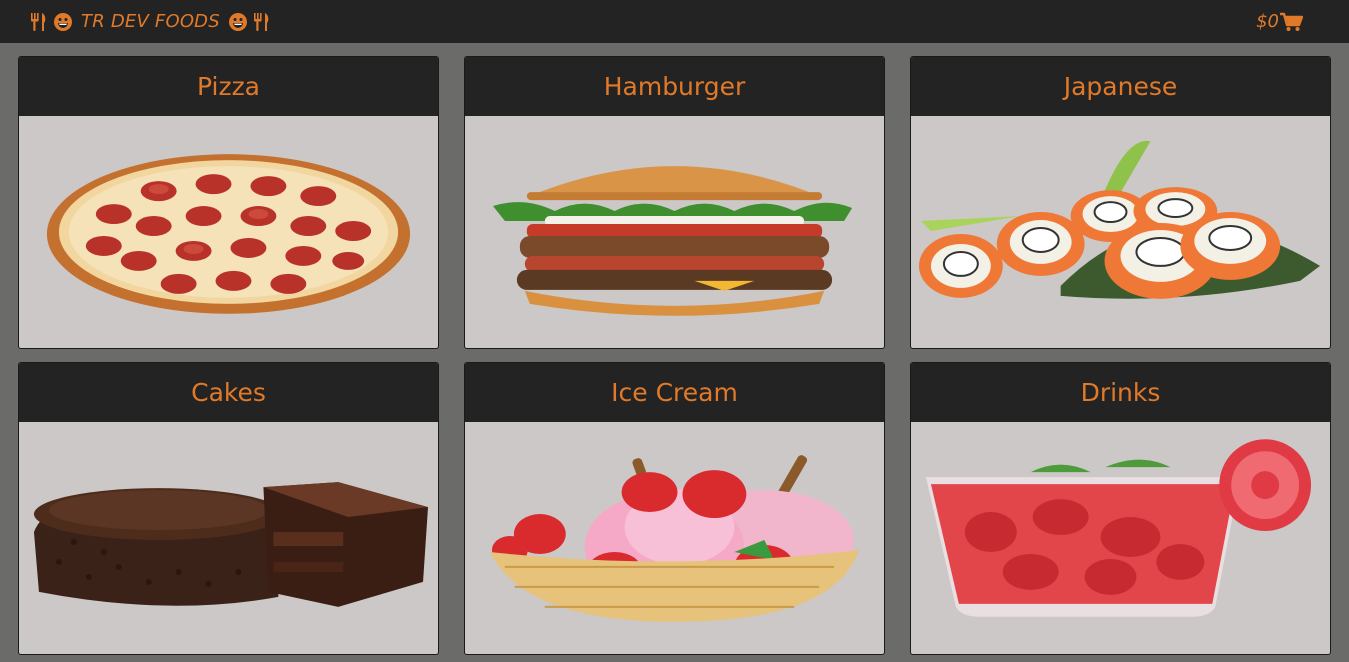  Describe the element at coordinates (1120, 232) in the screenshot. I see `sushi-image` at that location.